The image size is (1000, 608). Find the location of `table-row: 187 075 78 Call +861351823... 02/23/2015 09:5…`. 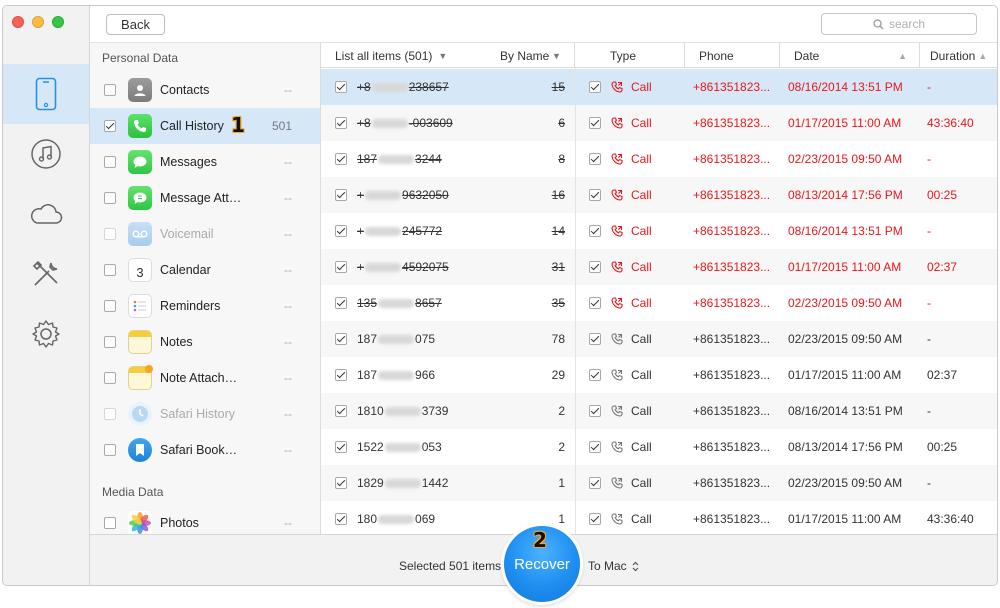

table-row: 187 075 78 Call +861351823... 02/23/2015 09:5… is located at coordinates (659, 339).